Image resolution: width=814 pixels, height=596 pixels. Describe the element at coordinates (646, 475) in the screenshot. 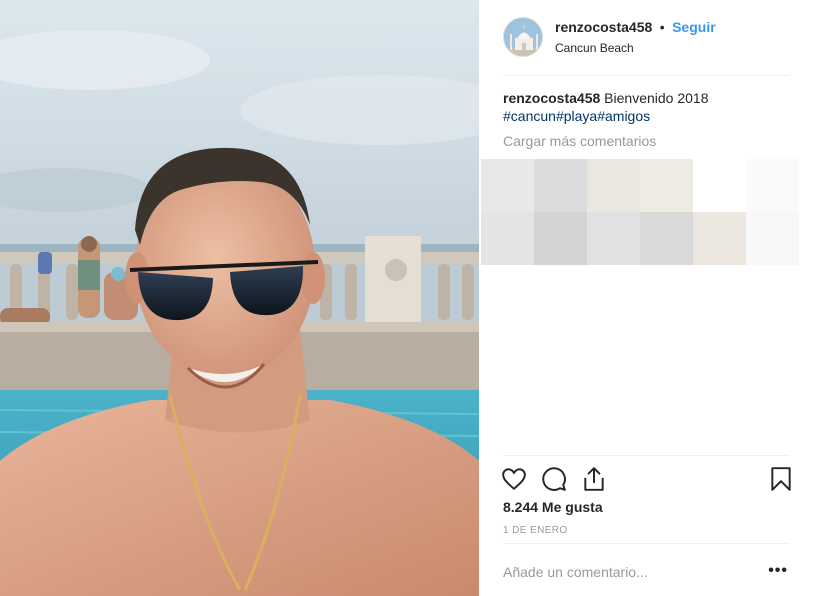

I see `action-bar` at that location.